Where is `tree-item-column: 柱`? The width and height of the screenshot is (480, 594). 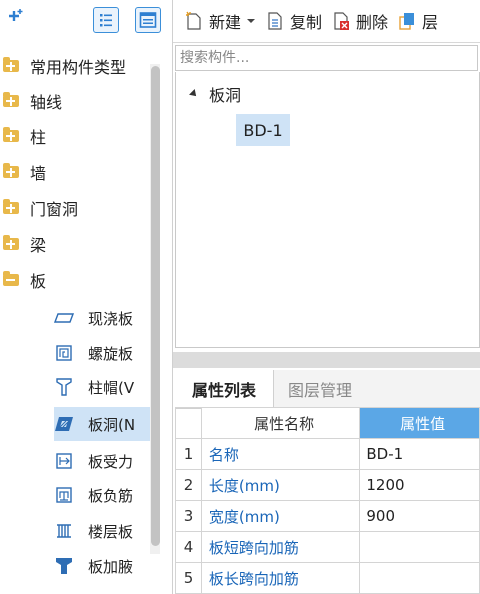
tree-item-column: 柱 is located at coordinates (75, 136).